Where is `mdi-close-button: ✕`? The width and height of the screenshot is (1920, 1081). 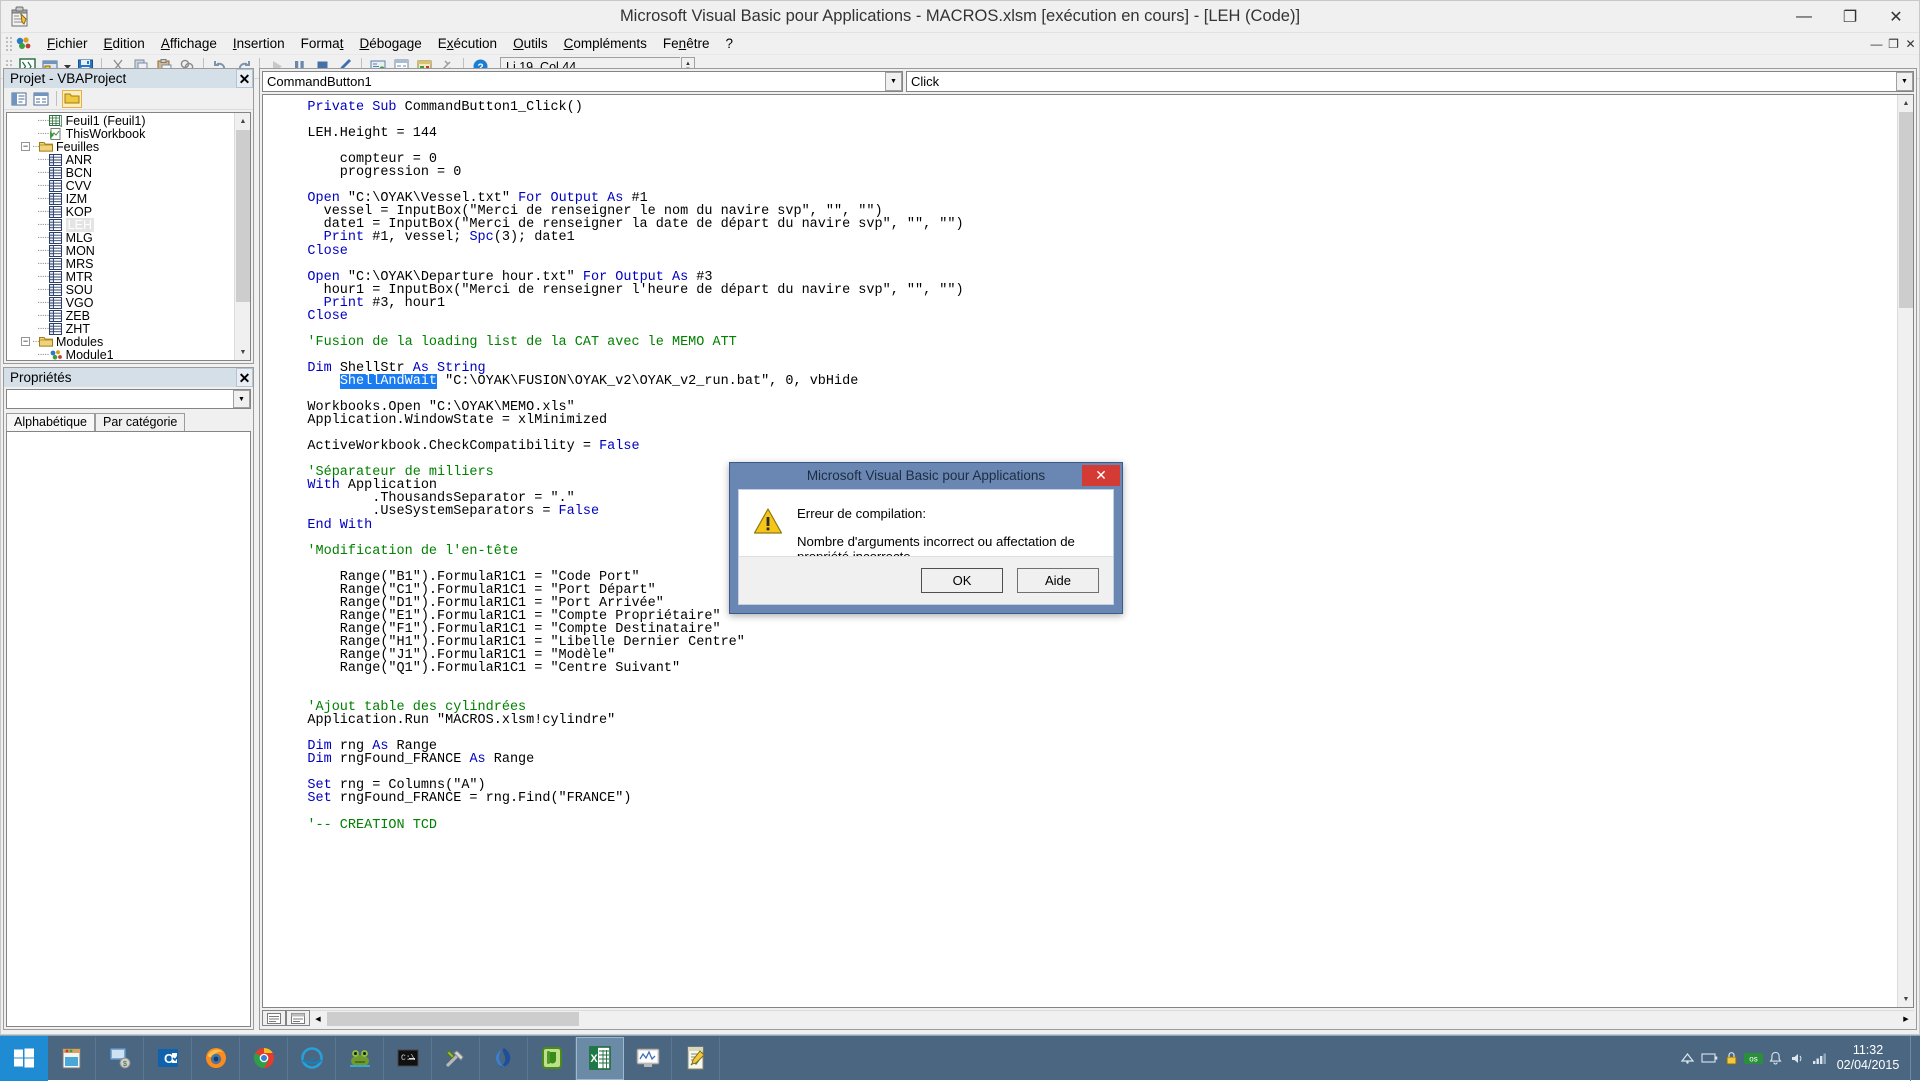 mdi-close-button: ✕ is located at coordinates (1910, 44).